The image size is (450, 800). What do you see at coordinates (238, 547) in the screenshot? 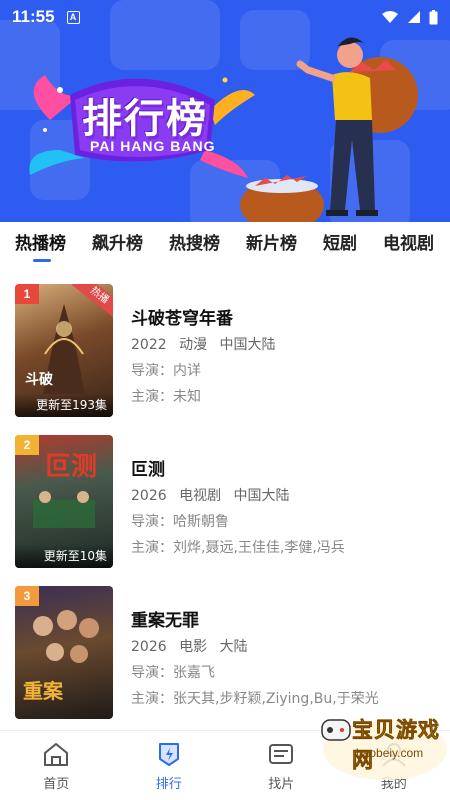
I see `item-cast: 主演：刘烨,聂远,王佳佳,李健,冯兵` at bounding box center [238, 547].